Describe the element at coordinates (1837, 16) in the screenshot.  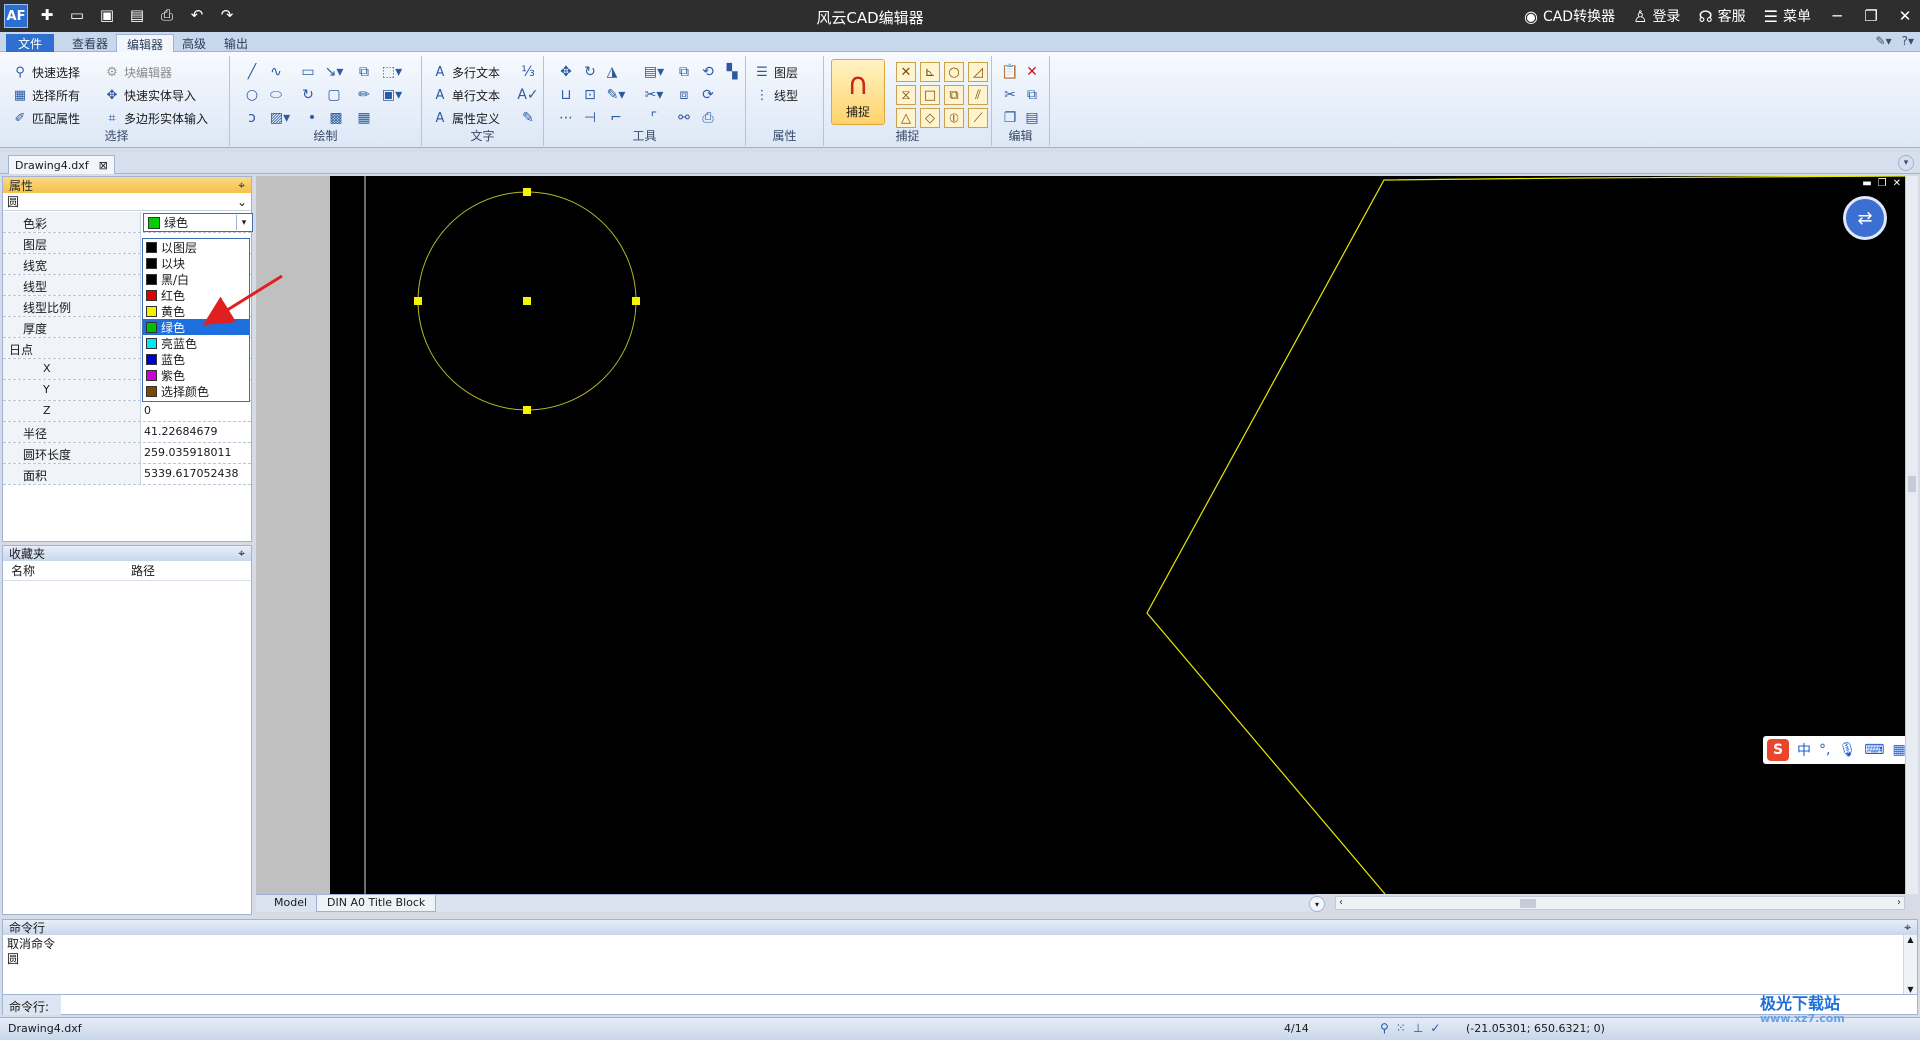
I see `minimize-icon: ─` at that location.